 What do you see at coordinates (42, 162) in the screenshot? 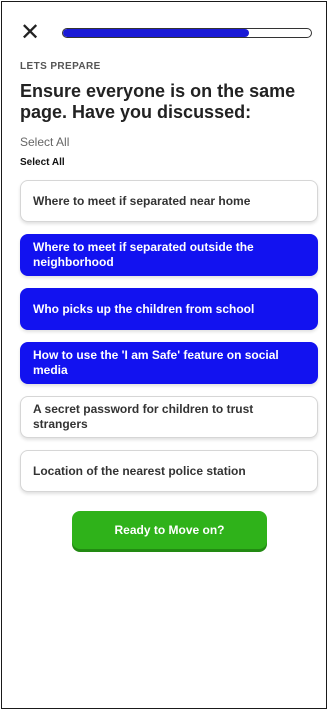
I see `select-all-button: Select All` at bounding box center [42, 162].